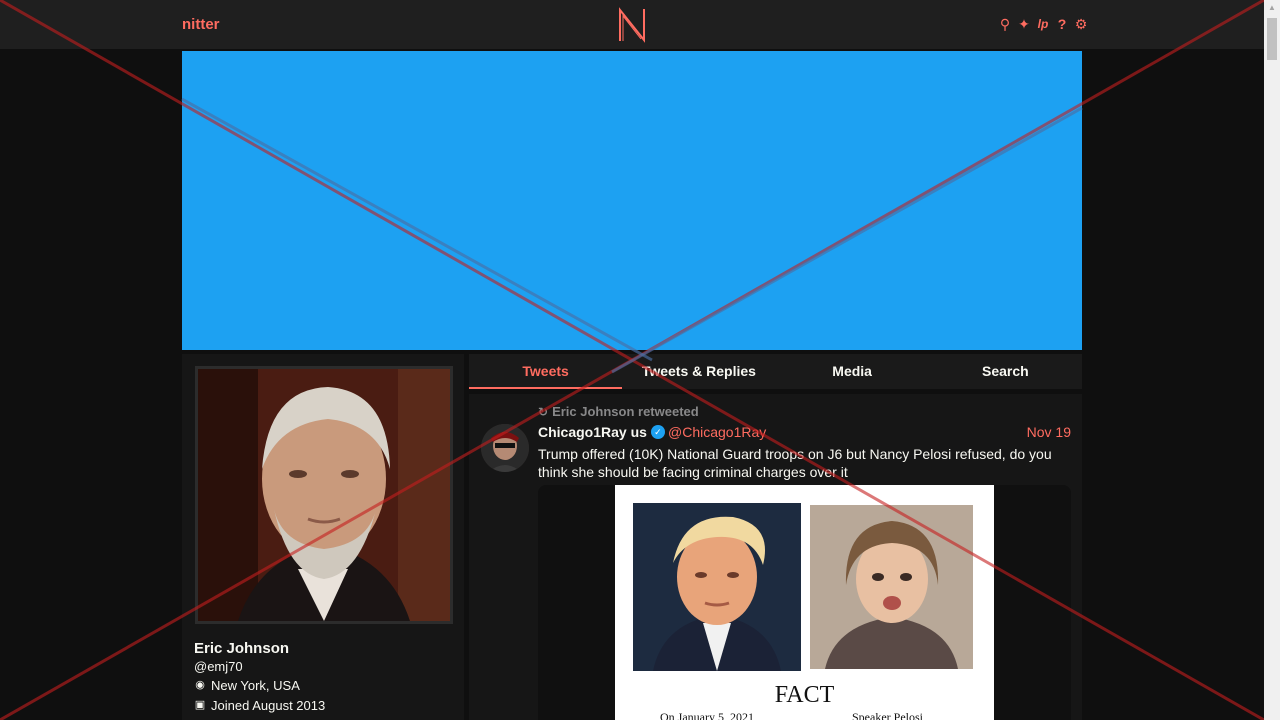  What do you see at coordinates (1005, 24) in the screenshot?
I see `search-icon: ⚲` at bounding box center [1005, 24].